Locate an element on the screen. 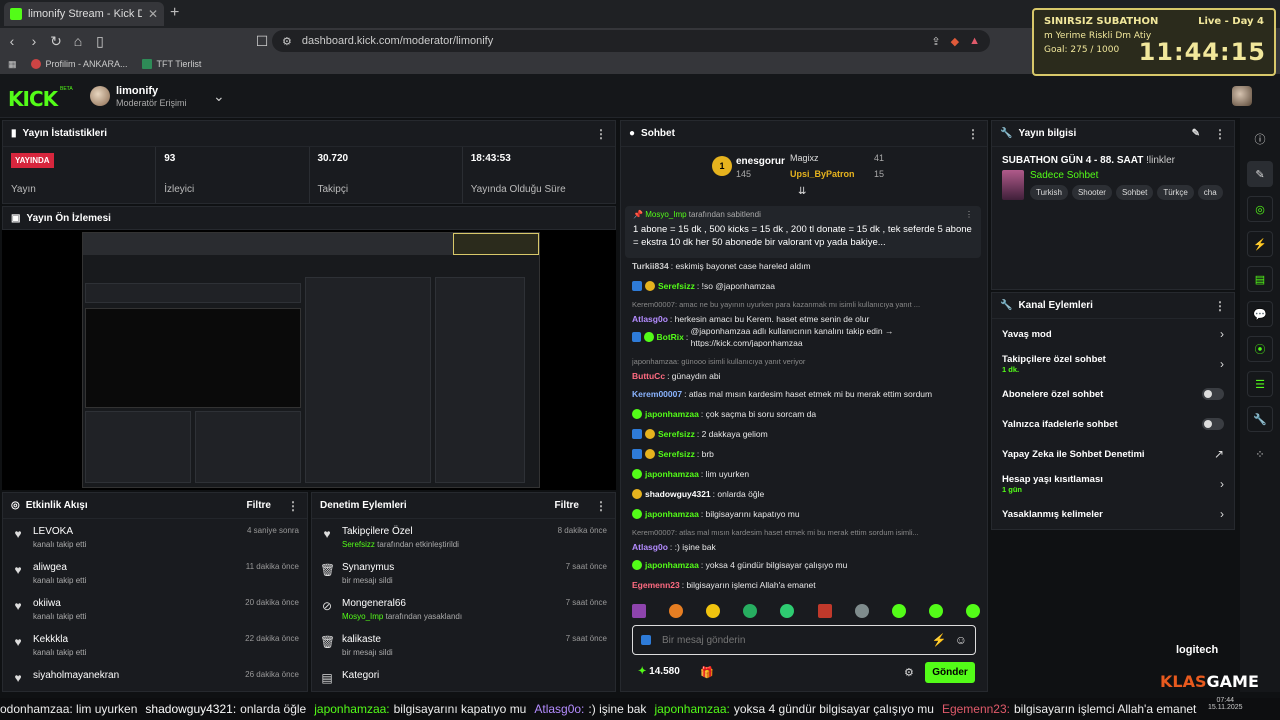 This screenshot has height=720, width=1280. quick-emote-icon: ⚡ is located at coordinates (939, 640).